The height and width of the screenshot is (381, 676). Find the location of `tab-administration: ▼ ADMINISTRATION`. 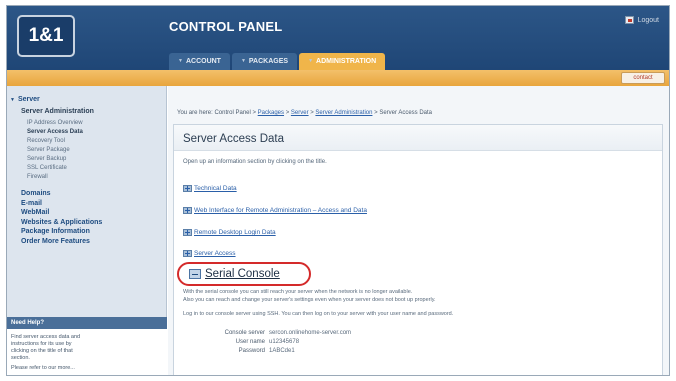

tab-administration: ▼ ADMINISTRATION is located at coordinates (342, 61).